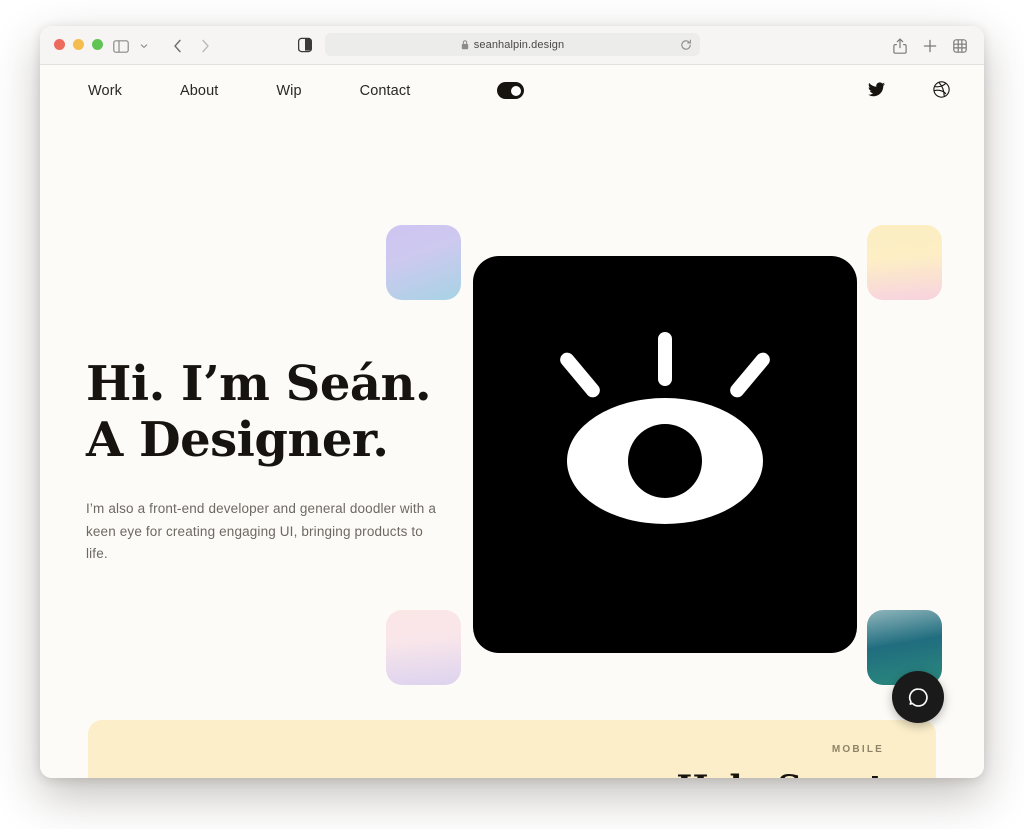 This screenshot has height=829, width=1024. I want to click on twitter-icon, so click(876, 89).